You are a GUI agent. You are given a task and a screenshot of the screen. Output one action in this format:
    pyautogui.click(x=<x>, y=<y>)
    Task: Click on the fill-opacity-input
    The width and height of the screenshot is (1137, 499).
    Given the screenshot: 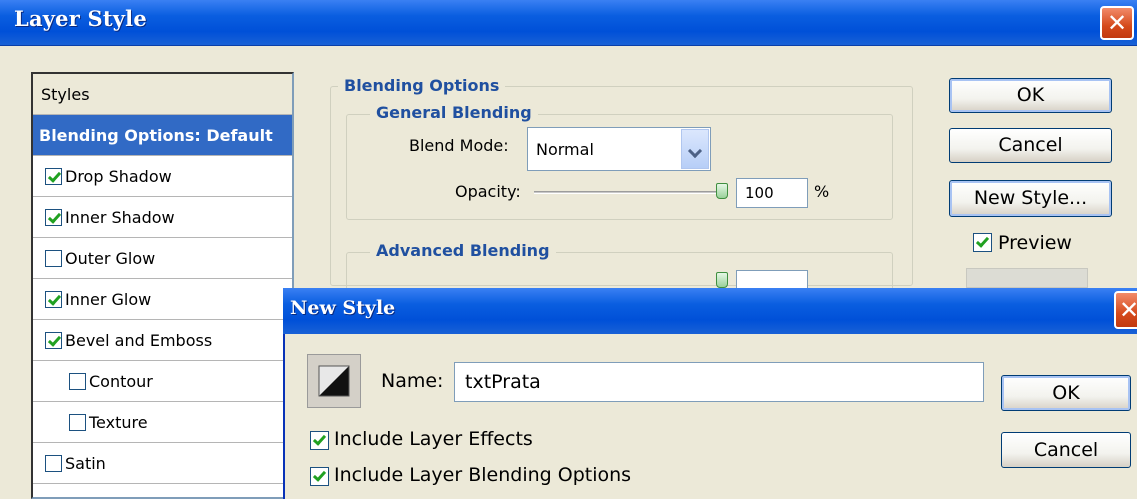 What is the action you would take?
    pyautogui.click(x=772, y=279)
    